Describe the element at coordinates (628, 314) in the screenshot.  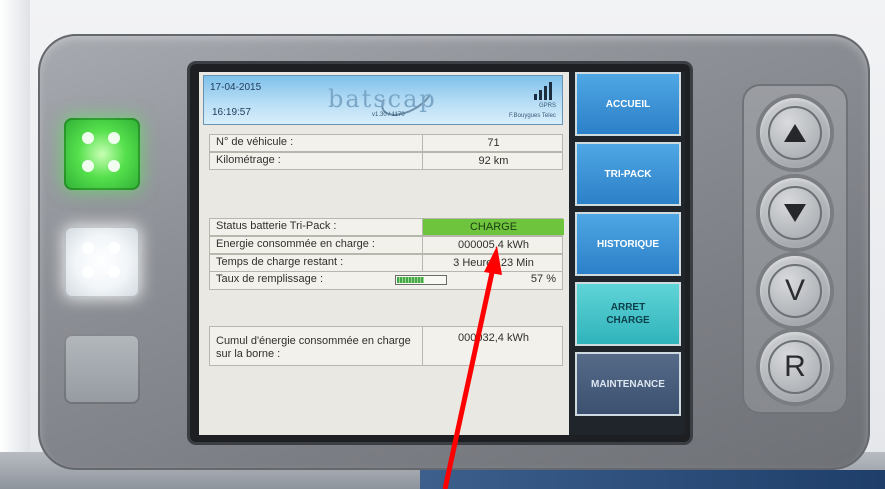
I see `stop-charge-button: ARRET CHARGE` at that location.